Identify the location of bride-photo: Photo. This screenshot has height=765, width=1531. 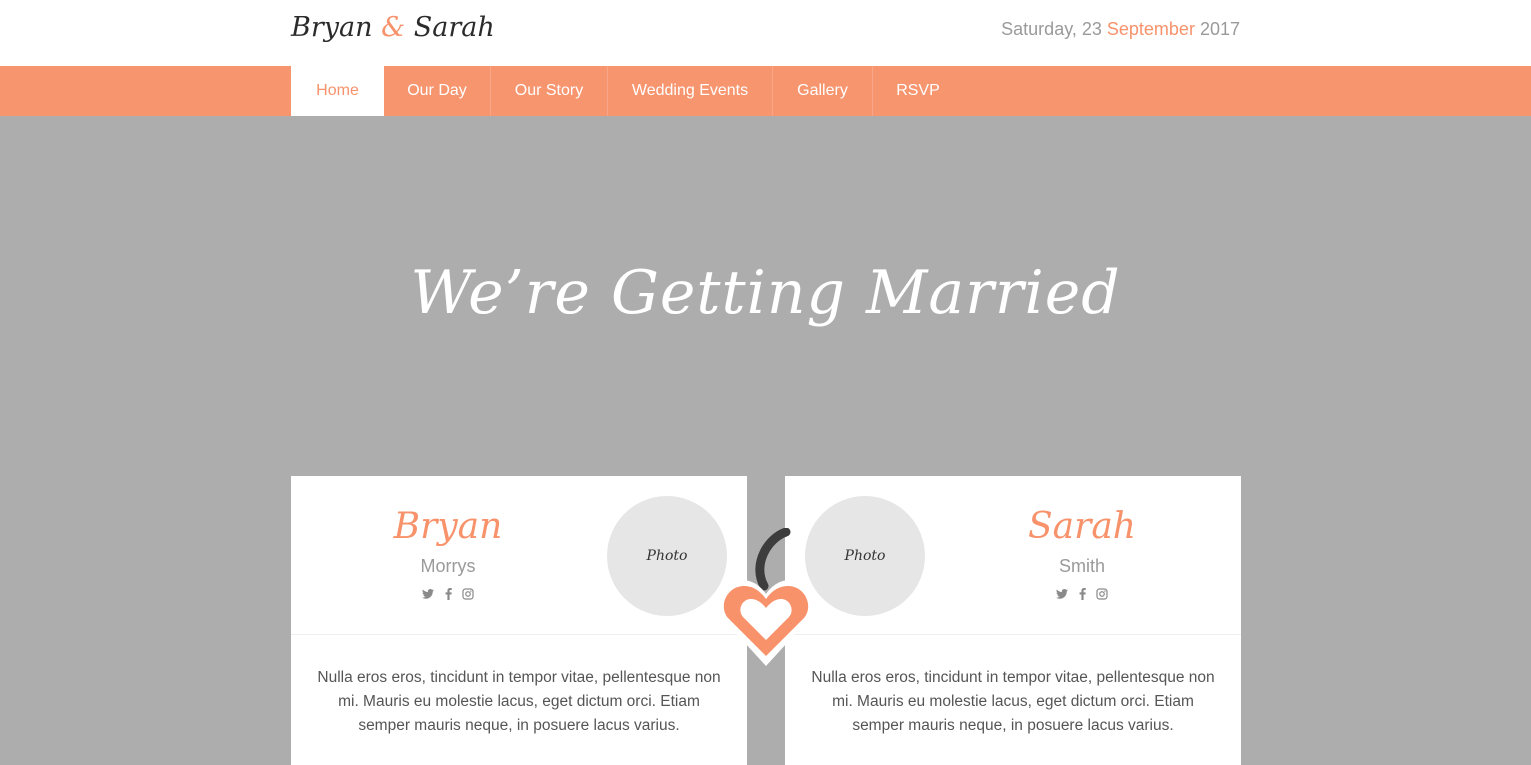
(865, 556).